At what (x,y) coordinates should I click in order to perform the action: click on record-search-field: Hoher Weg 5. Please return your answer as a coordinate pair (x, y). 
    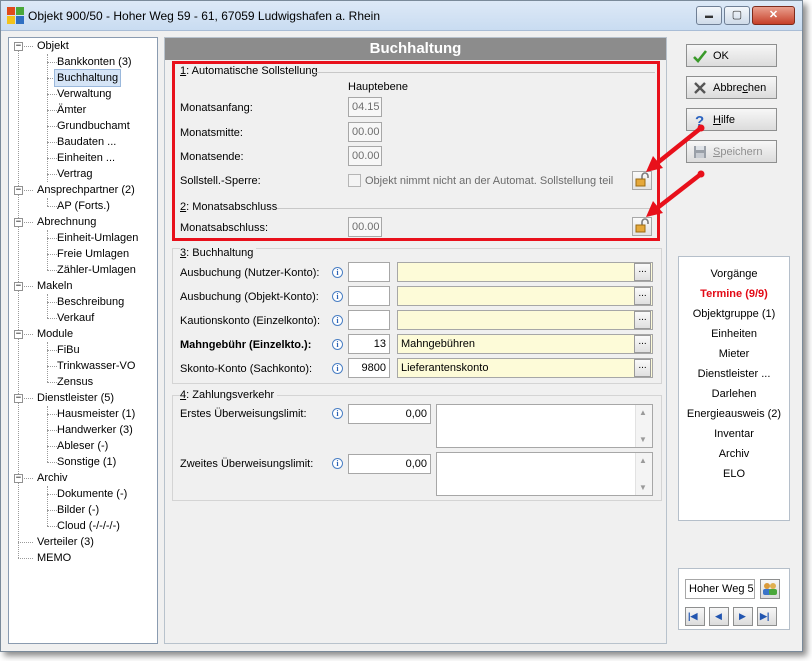
    Looking at the image, I should click on (720, 589).